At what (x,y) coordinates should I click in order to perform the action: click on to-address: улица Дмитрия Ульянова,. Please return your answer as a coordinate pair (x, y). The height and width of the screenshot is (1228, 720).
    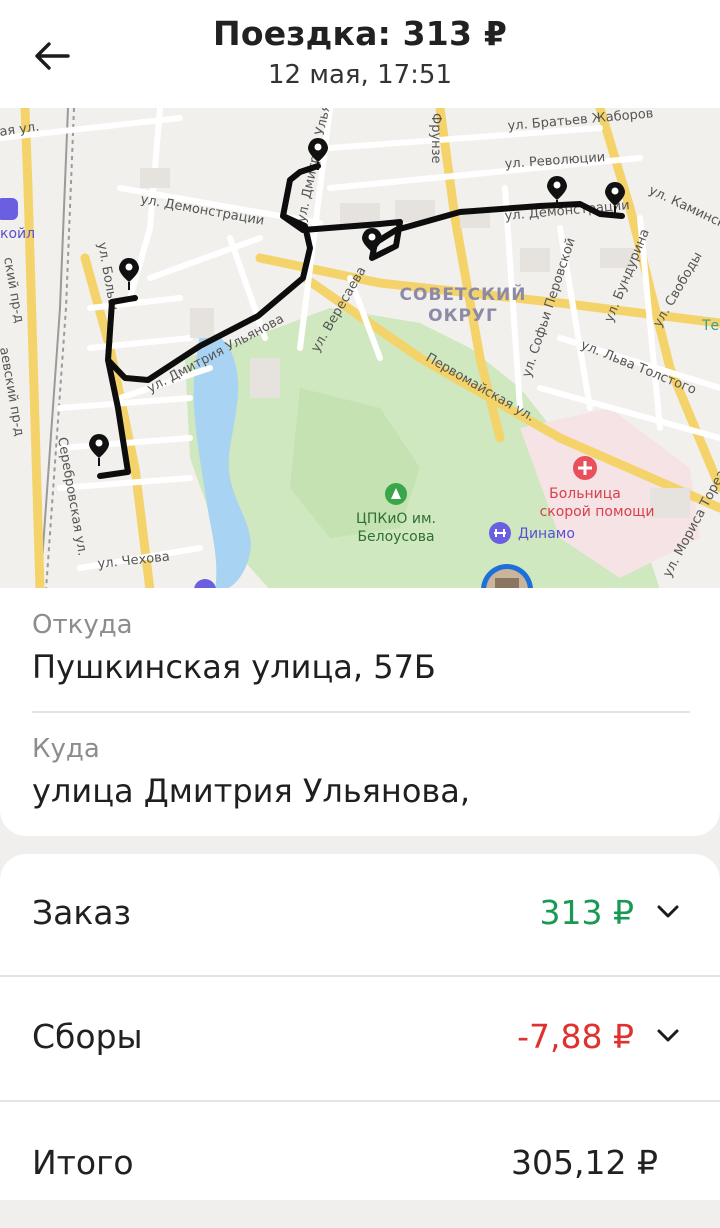
    Looking at the image, I should click on (251, 791).